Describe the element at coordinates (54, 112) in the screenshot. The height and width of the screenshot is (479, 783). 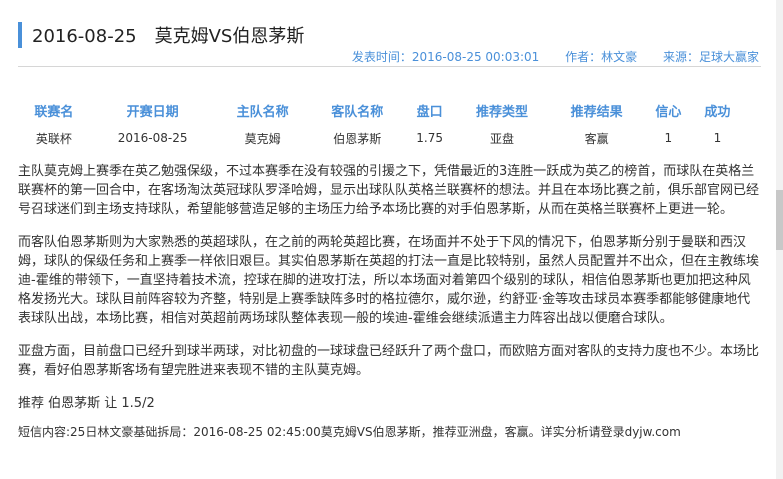
I see `col-league: 联赛名` at that location.